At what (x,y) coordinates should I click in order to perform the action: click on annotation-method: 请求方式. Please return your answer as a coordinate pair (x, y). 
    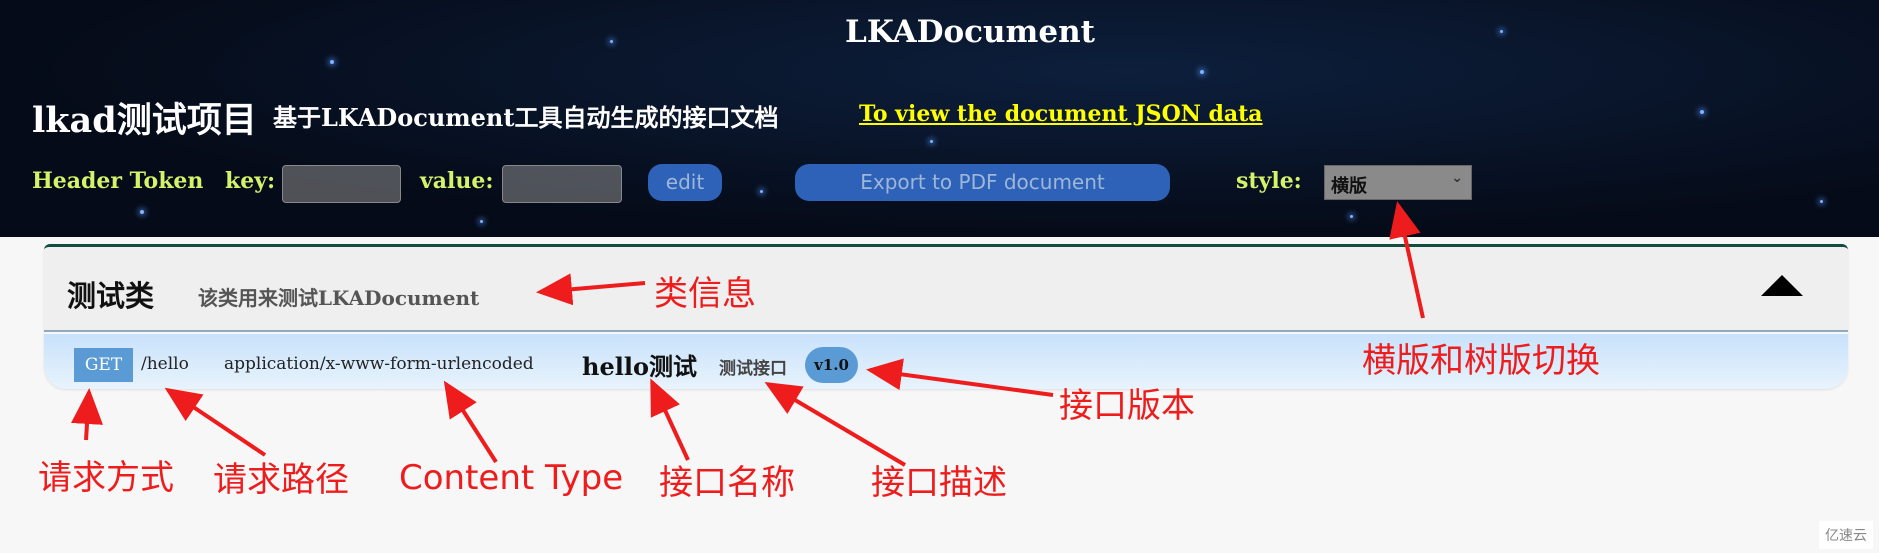
    Looking at the image, I should click on (106, 478).